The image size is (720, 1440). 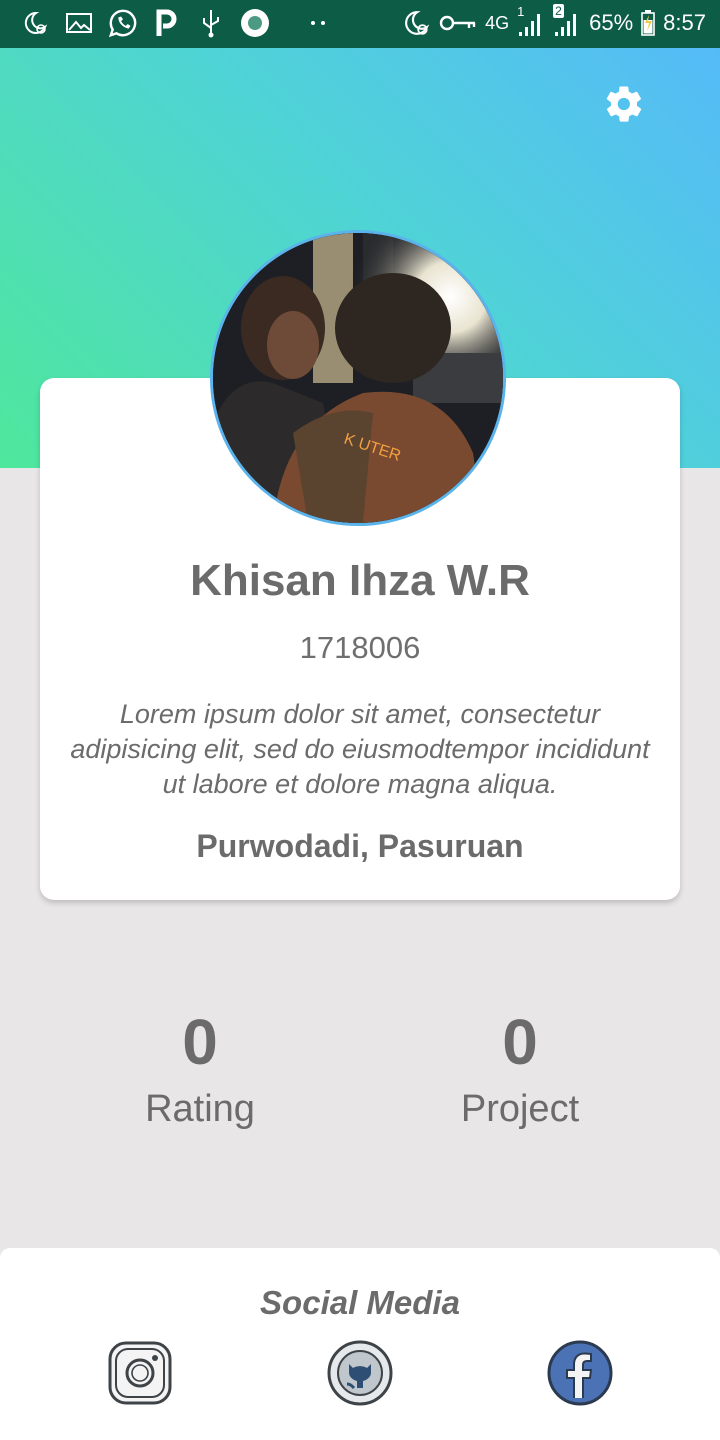 I want to click on status-bar-notifications, so click(x=177, y=23).